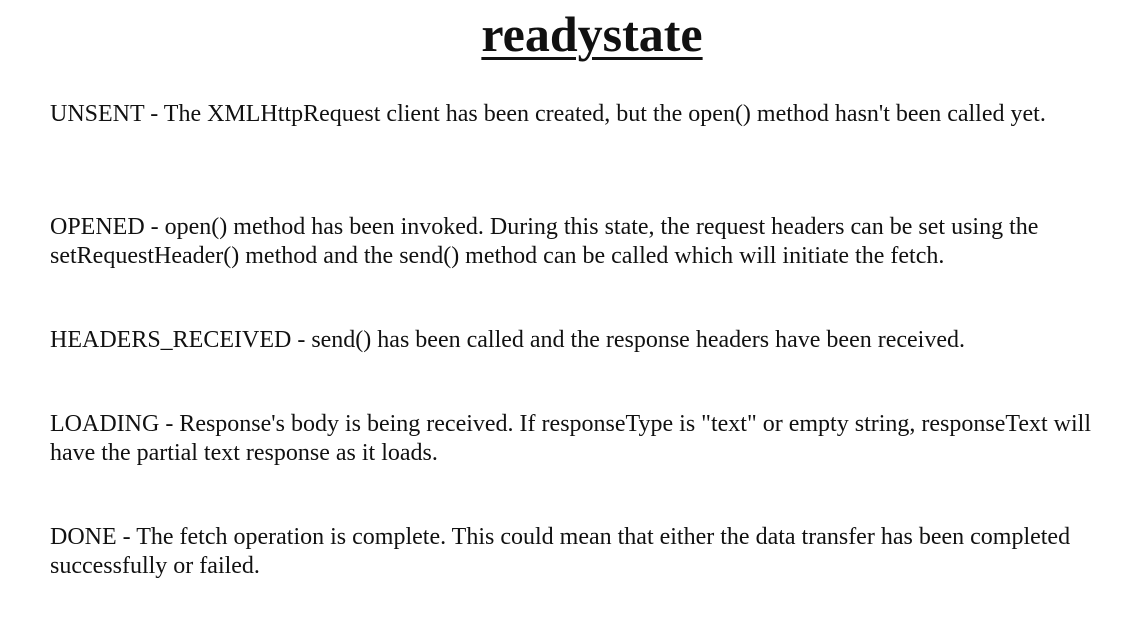 This screenshot has width=1140, height=636. Describe the element at coordinates (592, 34) in the screenshot. I see `page-title: readystate` at that location.